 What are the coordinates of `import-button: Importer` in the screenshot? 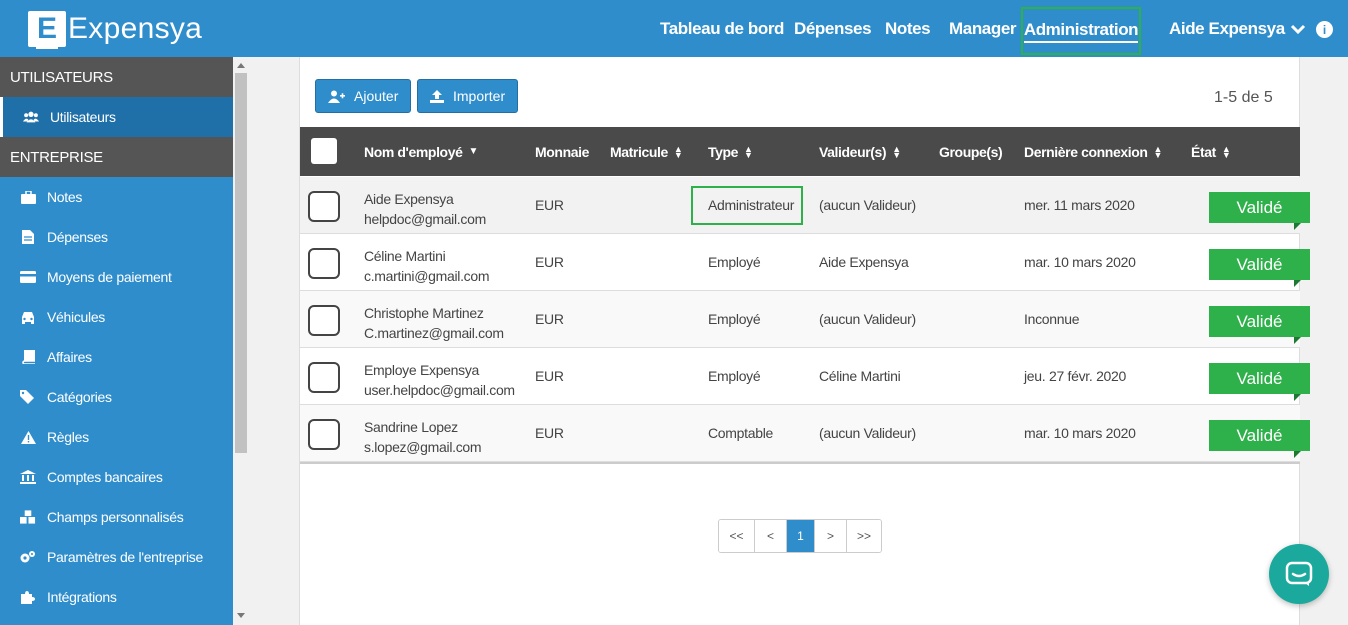 It's located at (468, 96).